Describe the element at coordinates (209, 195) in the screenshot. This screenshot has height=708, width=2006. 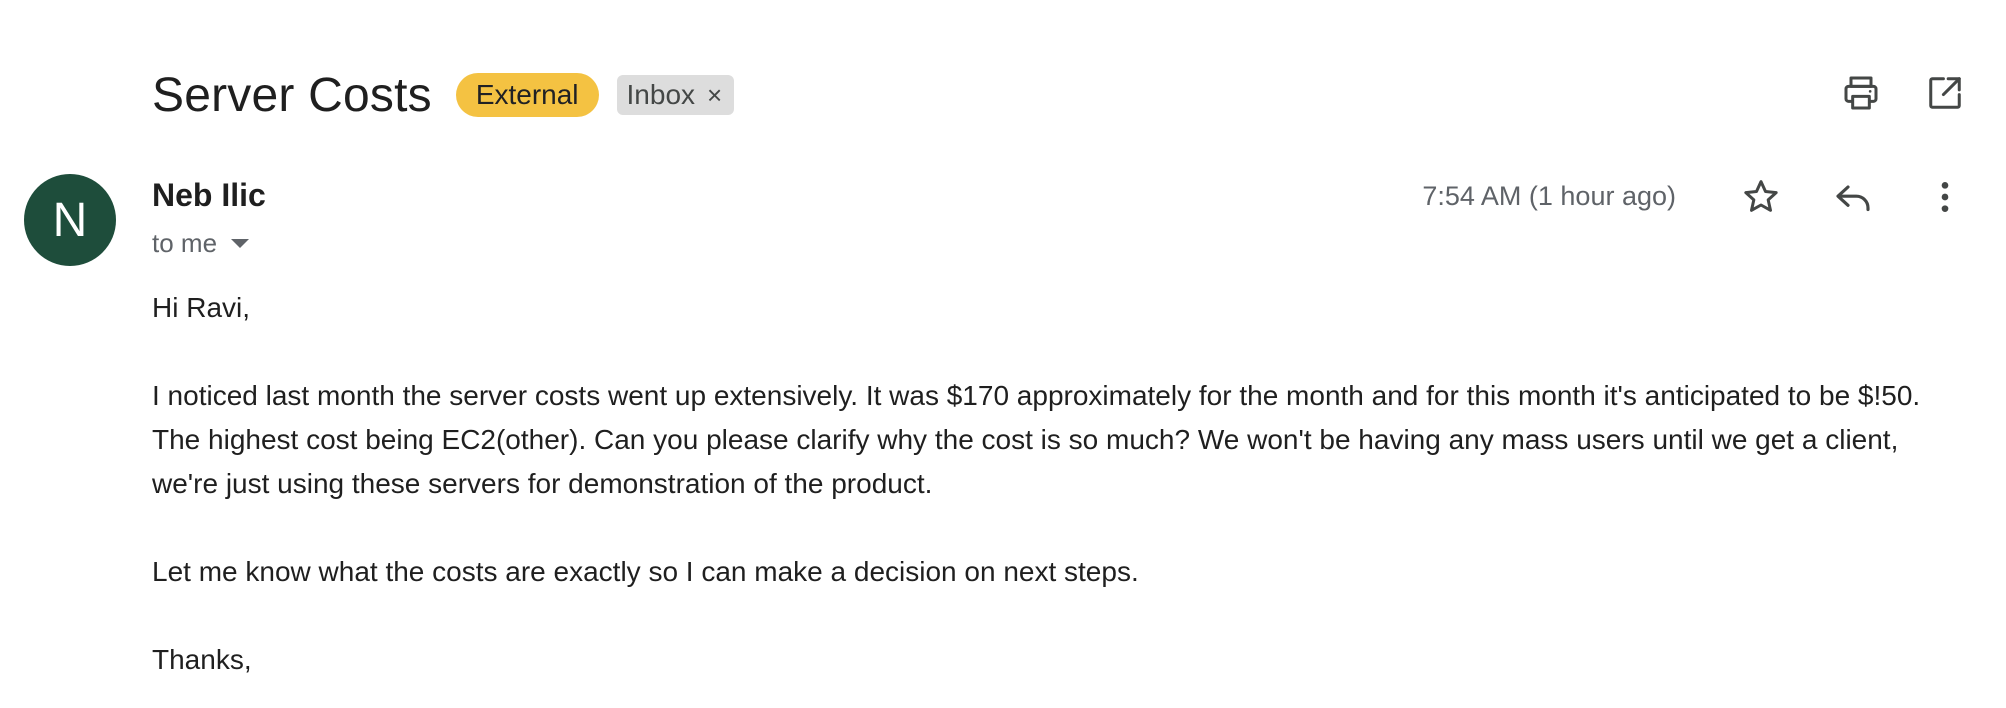
I see `sender-name: Neb Ilic` at that location.